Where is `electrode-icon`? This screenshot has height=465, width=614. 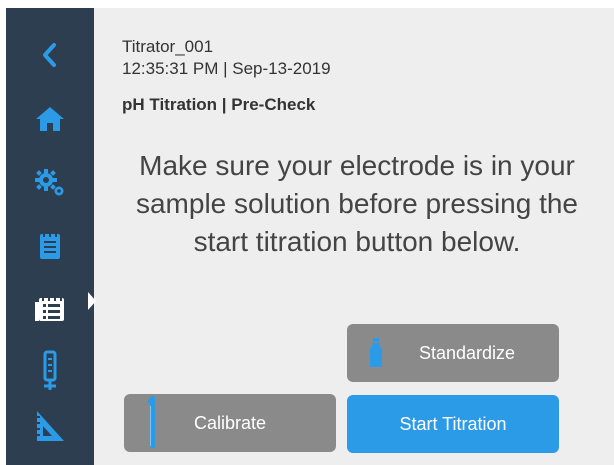 electrode-icon is located at coordinates (50, 372).